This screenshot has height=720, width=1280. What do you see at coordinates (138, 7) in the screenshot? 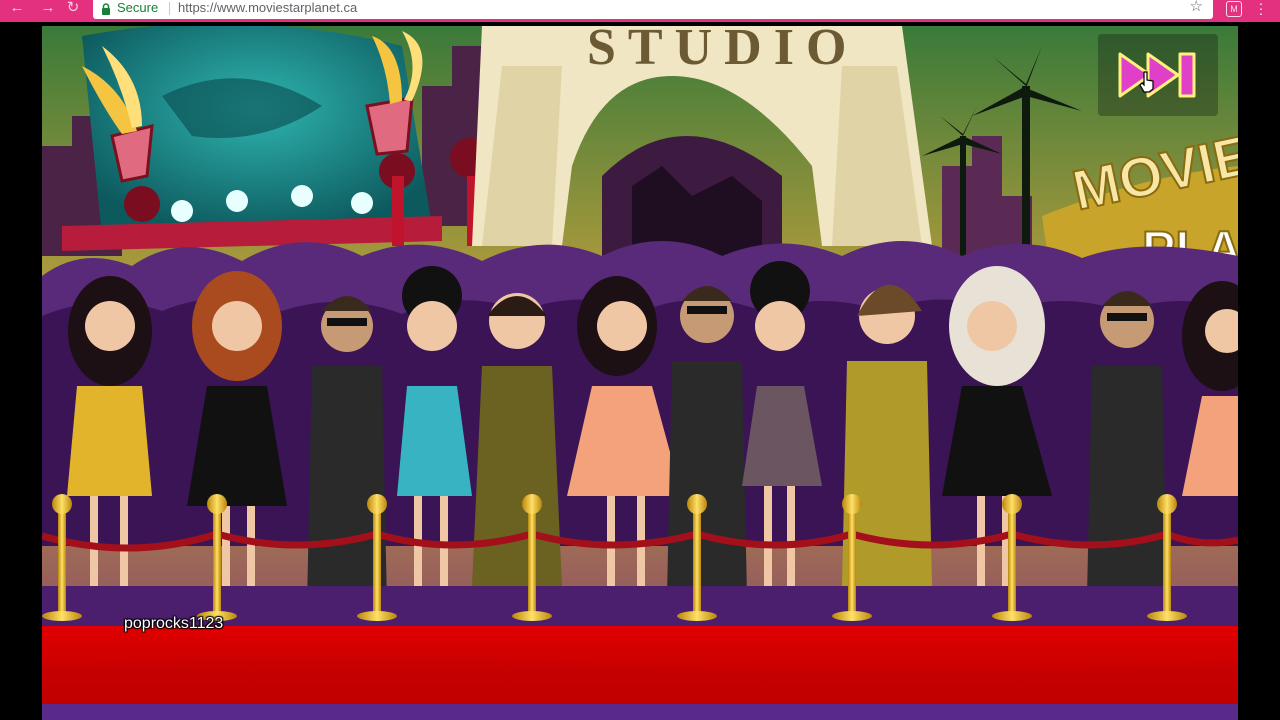
I see `secure-label: Secure` at bounding box center [138, 7].